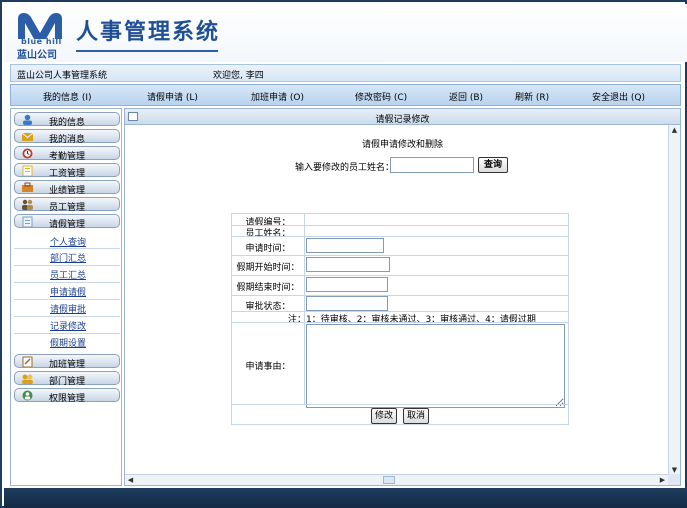 This screenshot has height=508, width=687. I want to click on nav-my-info: 我的信息 (I), so click(67, 96).